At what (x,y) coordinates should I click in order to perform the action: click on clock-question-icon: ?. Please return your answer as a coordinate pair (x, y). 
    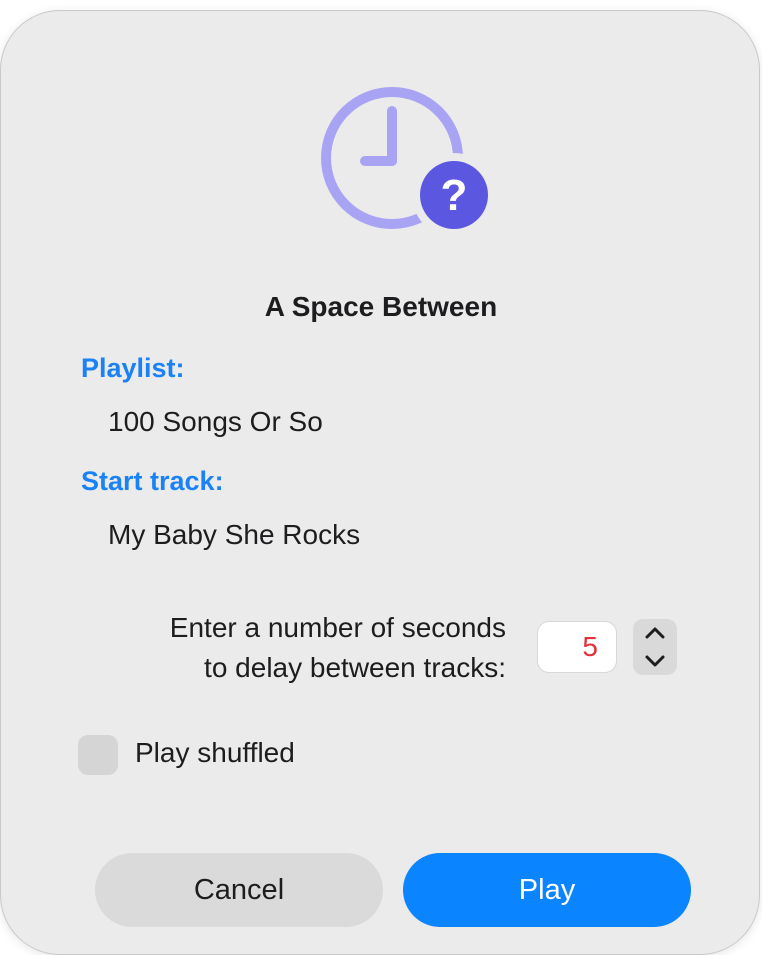
    Looking at the image, I should click on (408, 162).